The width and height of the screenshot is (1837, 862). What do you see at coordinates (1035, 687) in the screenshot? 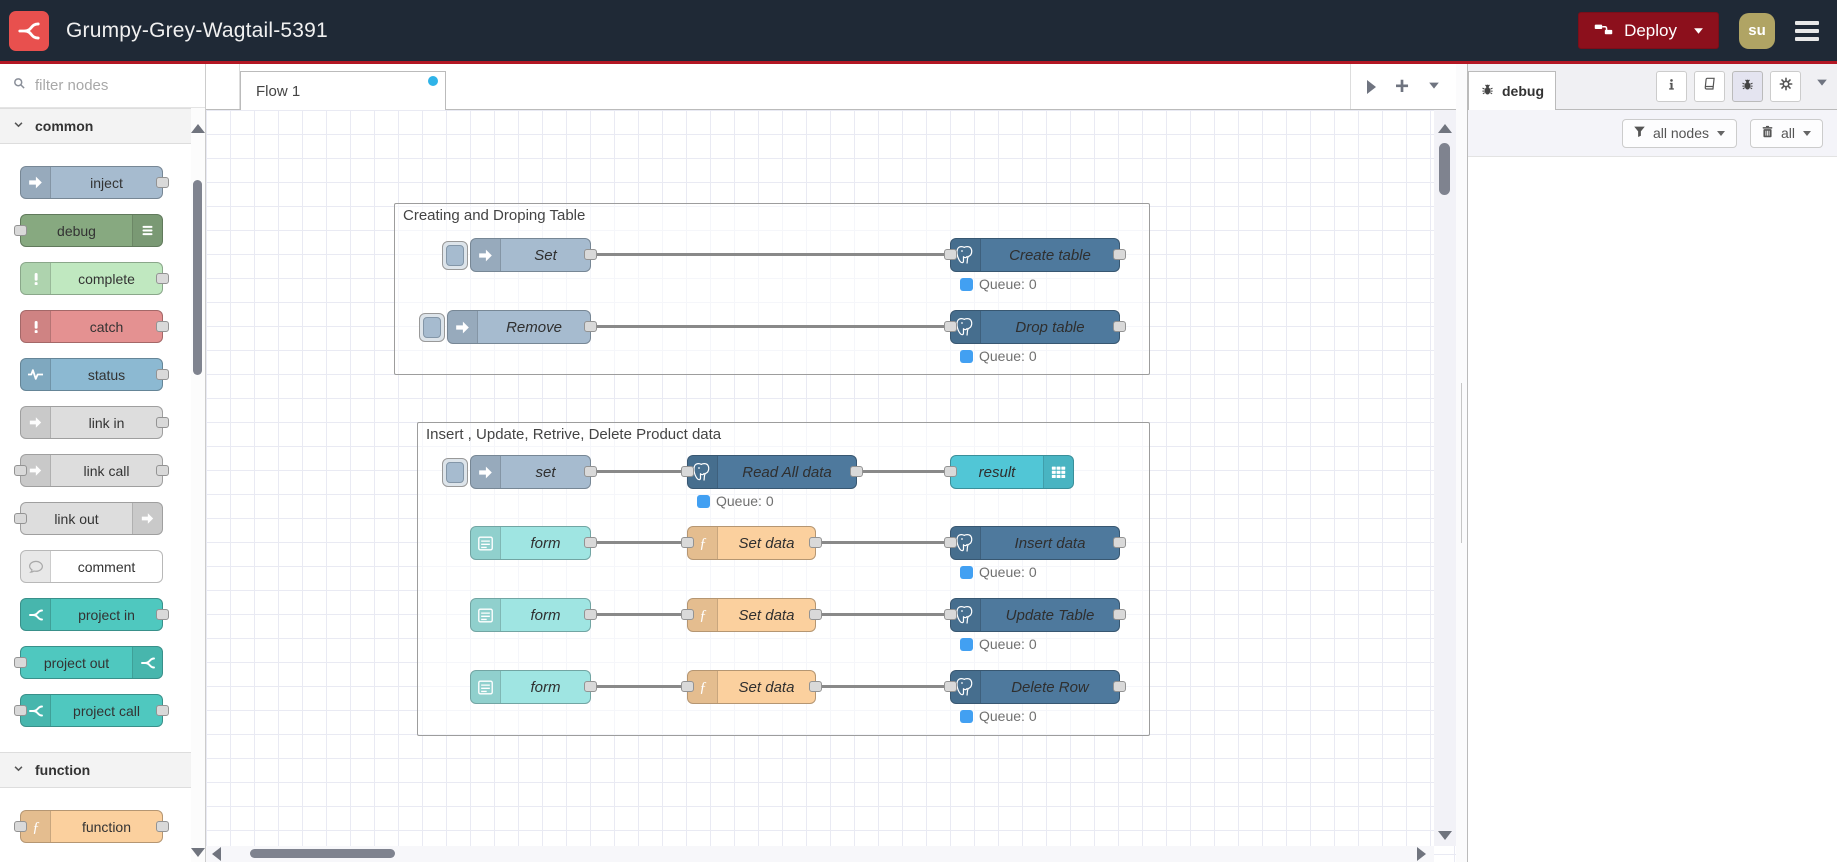
I see `node-delete-row: Delete Row` at bounding box center [1035, 687].